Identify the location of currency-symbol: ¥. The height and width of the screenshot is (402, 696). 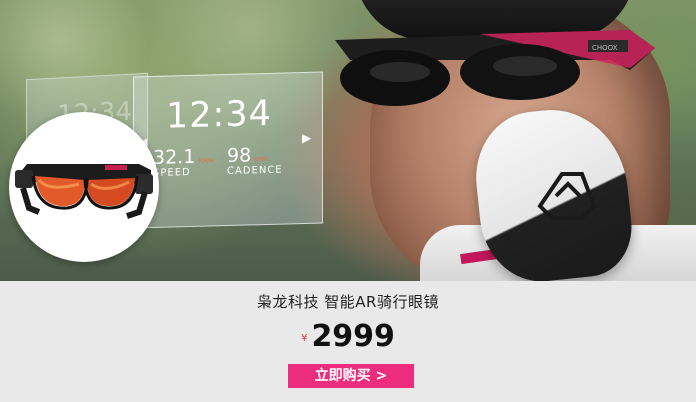
(304, 338).